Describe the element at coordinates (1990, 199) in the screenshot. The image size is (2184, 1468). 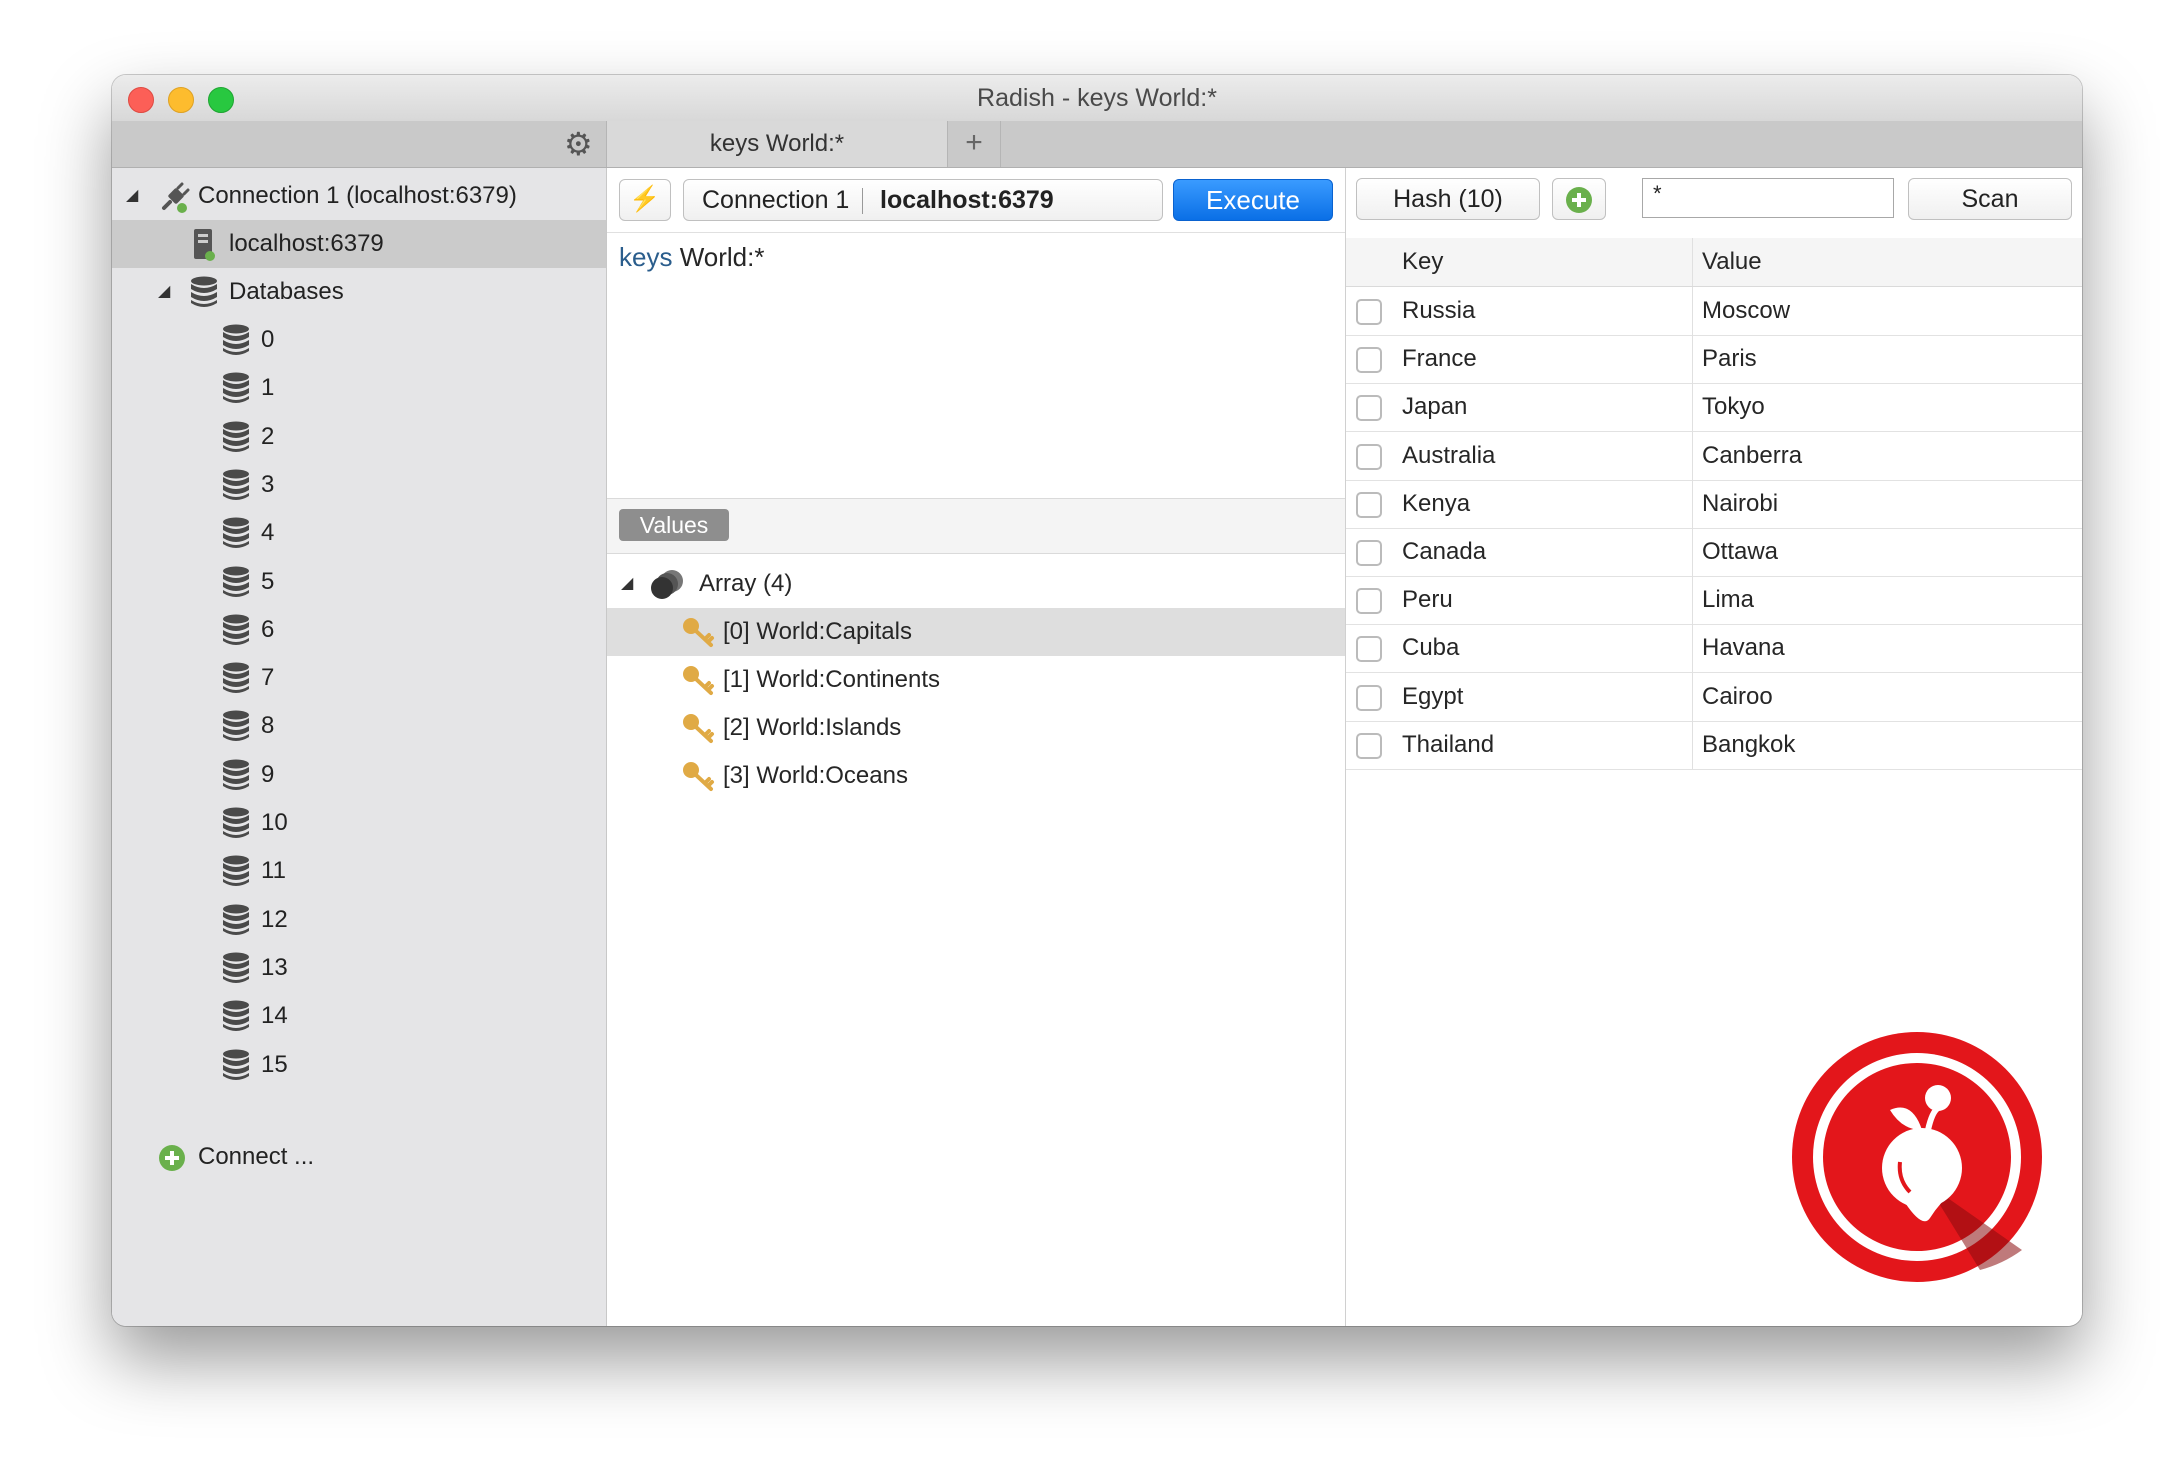
I see `scan-button: Scan` at that location.